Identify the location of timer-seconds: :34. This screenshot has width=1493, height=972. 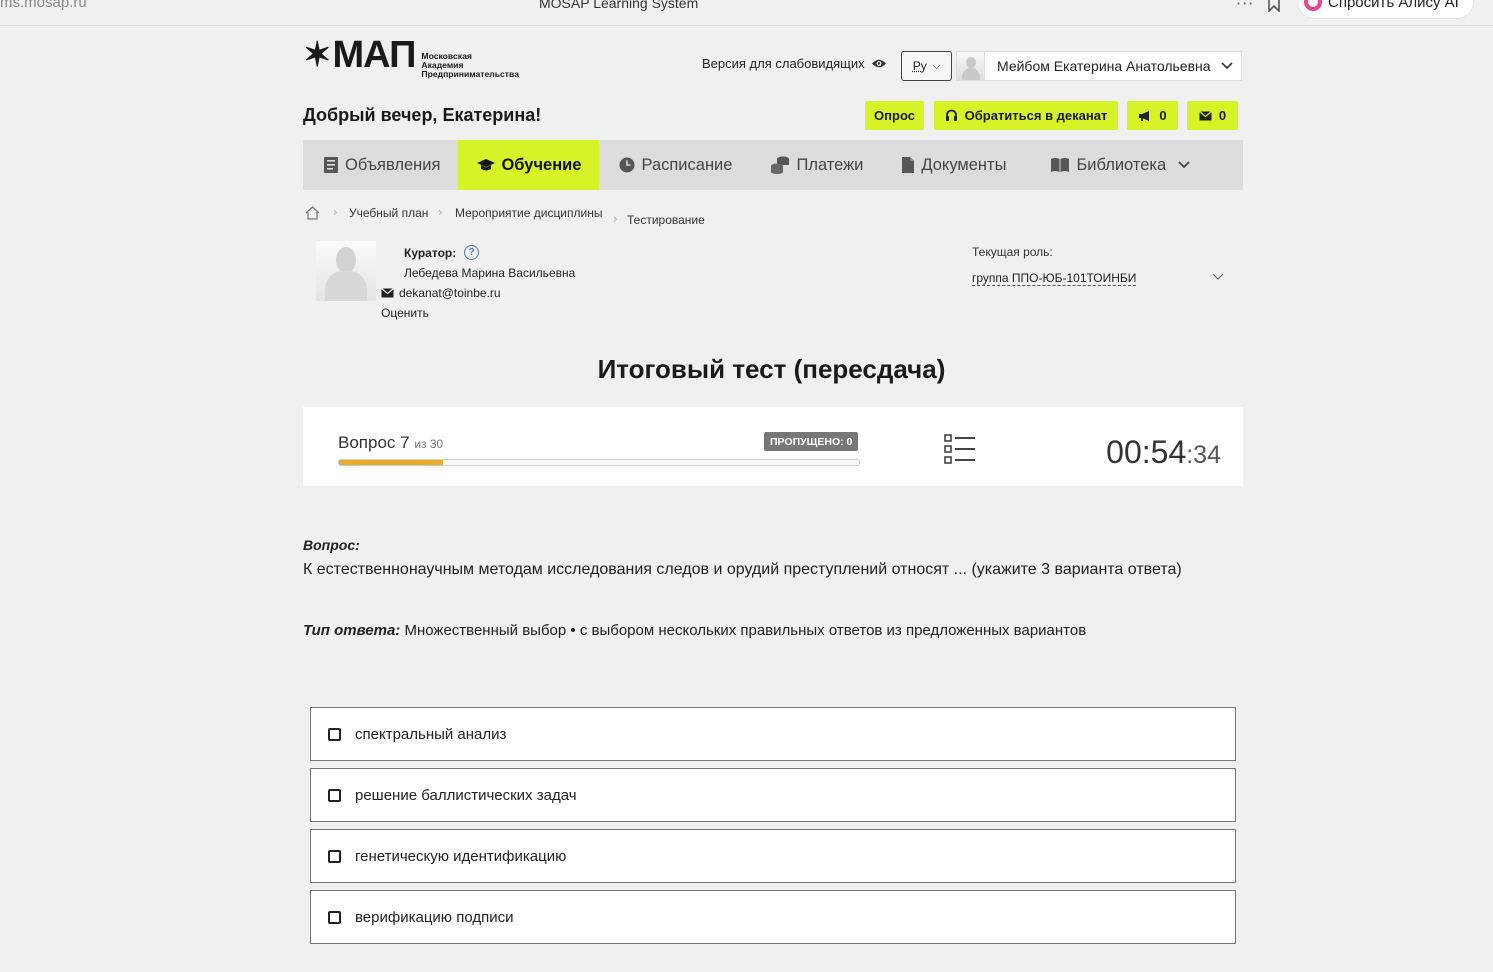
(1203, 455).